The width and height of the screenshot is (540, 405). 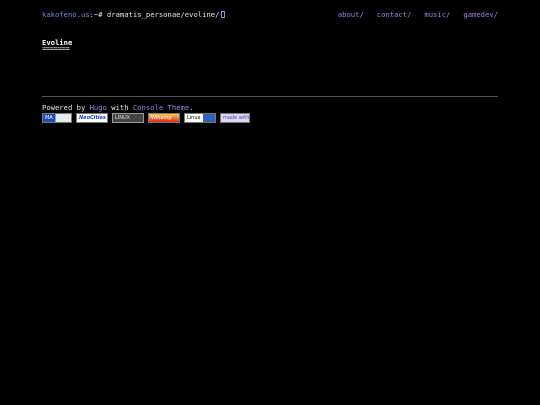 I want to click on title-underline: =======, so click(x=56, y=48).